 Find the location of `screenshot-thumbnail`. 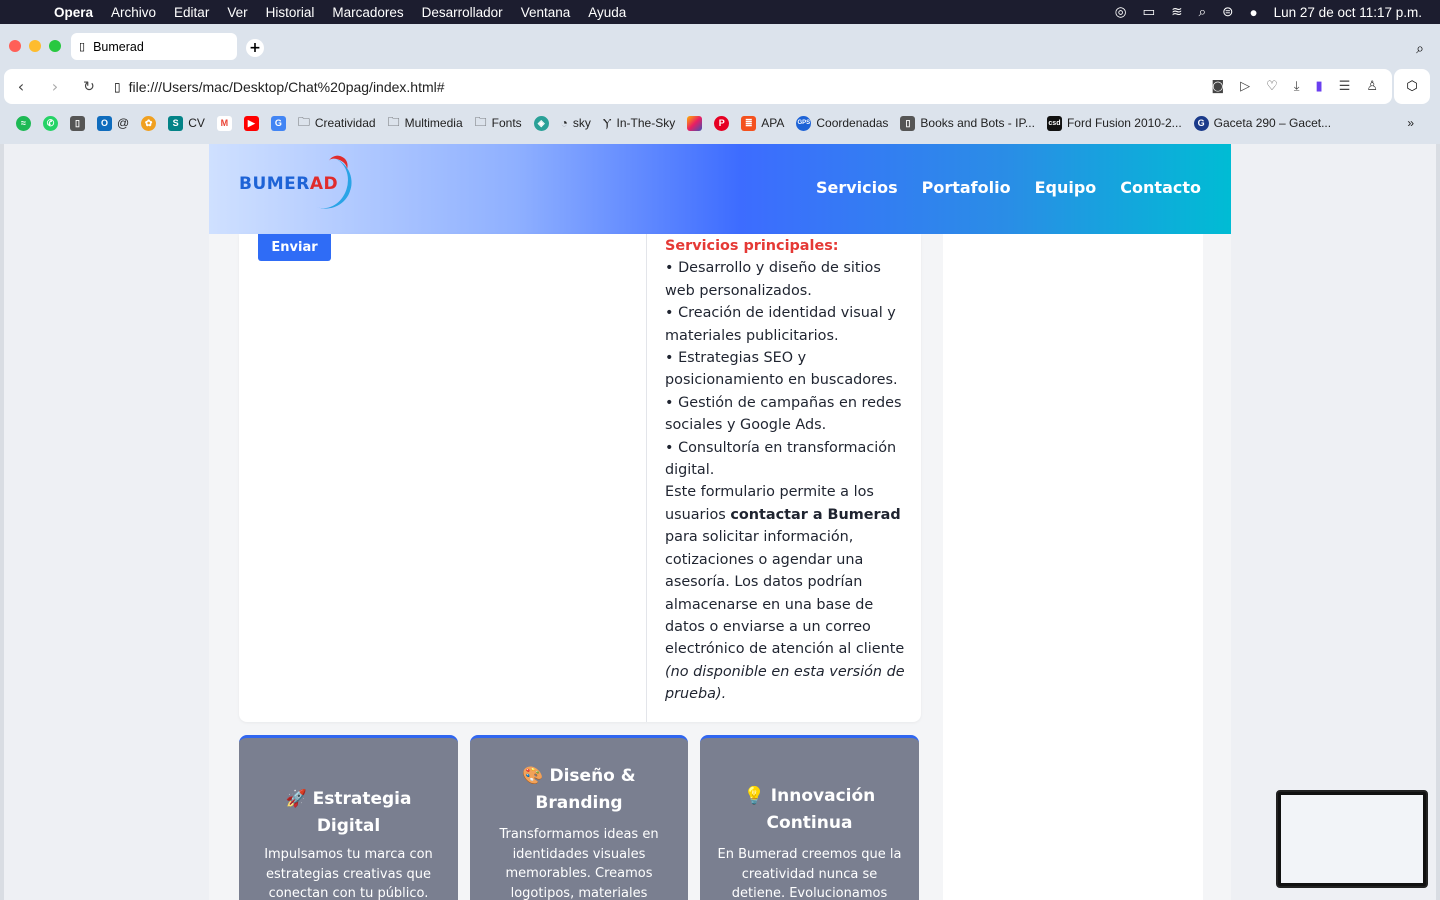

screenshot-thumbnail is located at coordinates (1352, 839).